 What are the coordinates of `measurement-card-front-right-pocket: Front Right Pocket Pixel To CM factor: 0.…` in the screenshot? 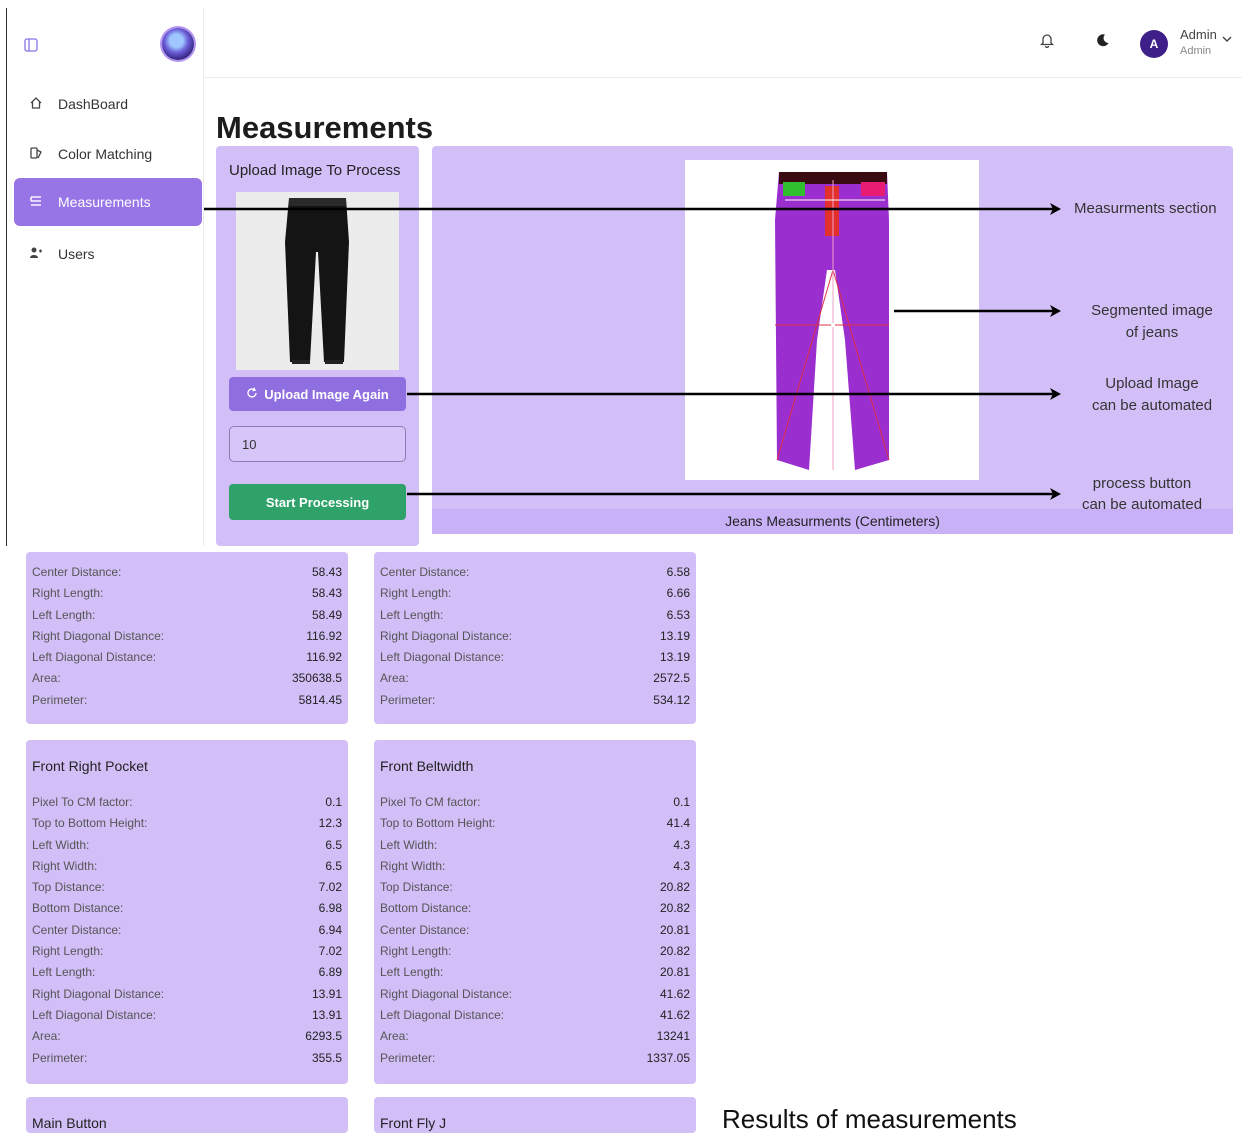 It's located at (187, 912).